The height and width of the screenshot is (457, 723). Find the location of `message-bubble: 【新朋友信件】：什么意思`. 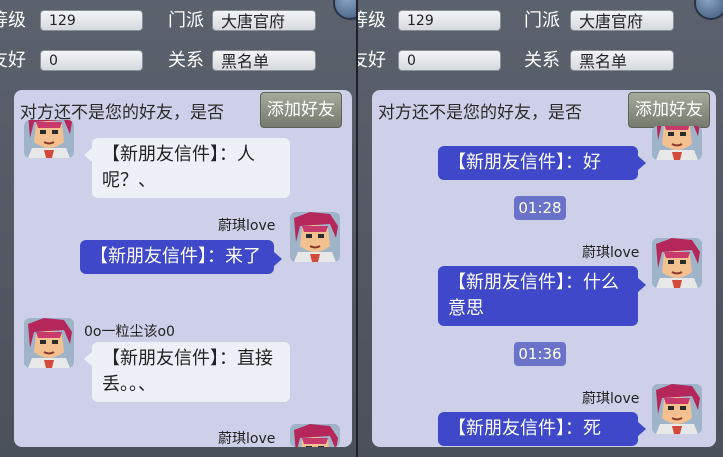

message-bubble: 【新朋友信件】：什么意思 is located at coordinates (538, 296).